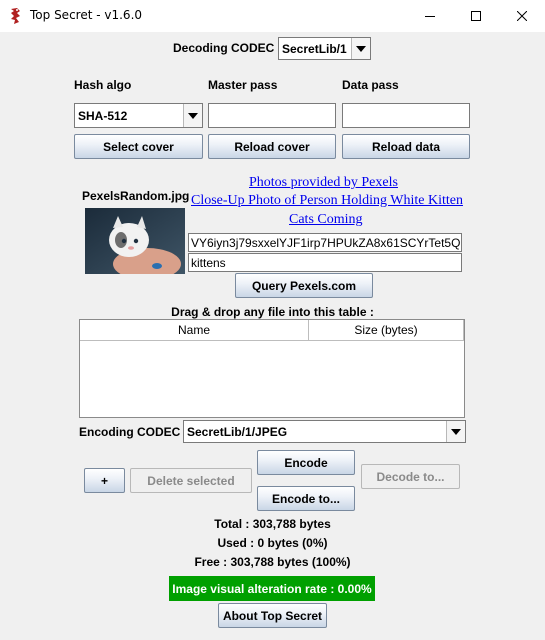 Image resolution: width=545 pixels, height=640 pixels. I want to click on close-icon, so click(522, 16).